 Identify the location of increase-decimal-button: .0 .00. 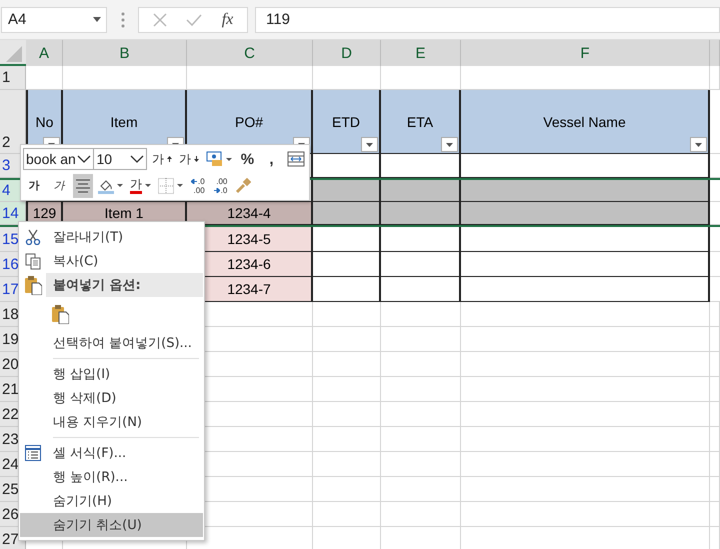
(198, 186).